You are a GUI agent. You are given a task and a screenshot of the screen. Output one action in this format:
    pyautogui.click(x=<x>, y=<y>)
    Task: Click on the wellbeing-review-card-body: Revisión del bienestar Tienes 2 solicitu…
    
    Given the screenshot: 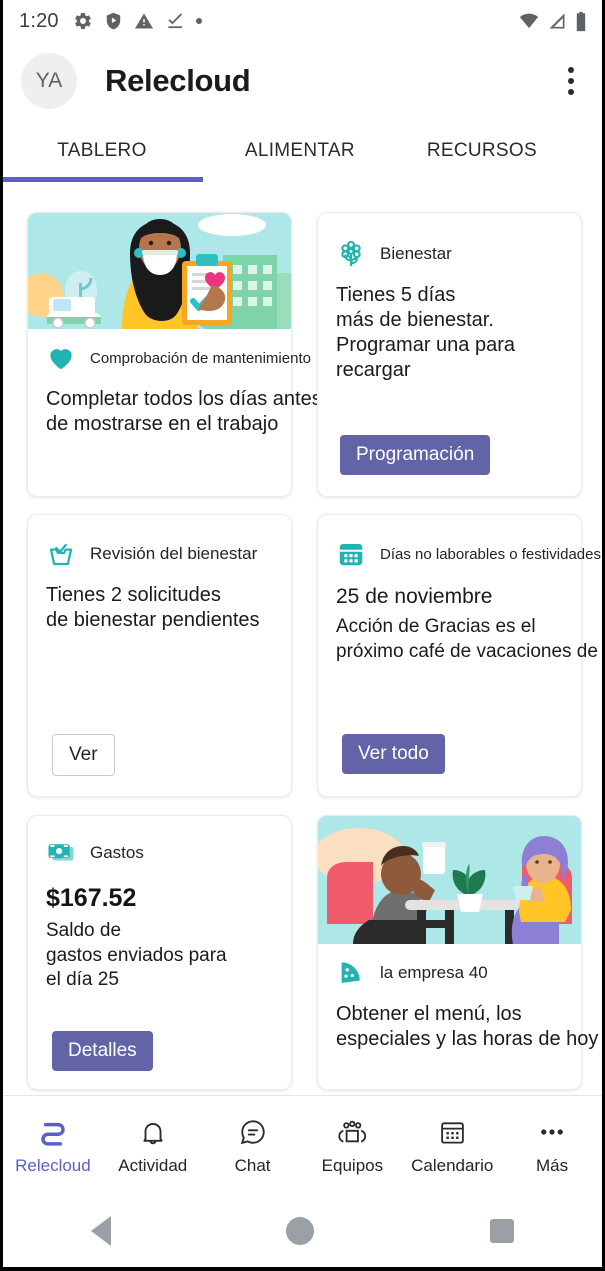 What is the action you would take?
    pyautogui.click(x=159, y=582)
    